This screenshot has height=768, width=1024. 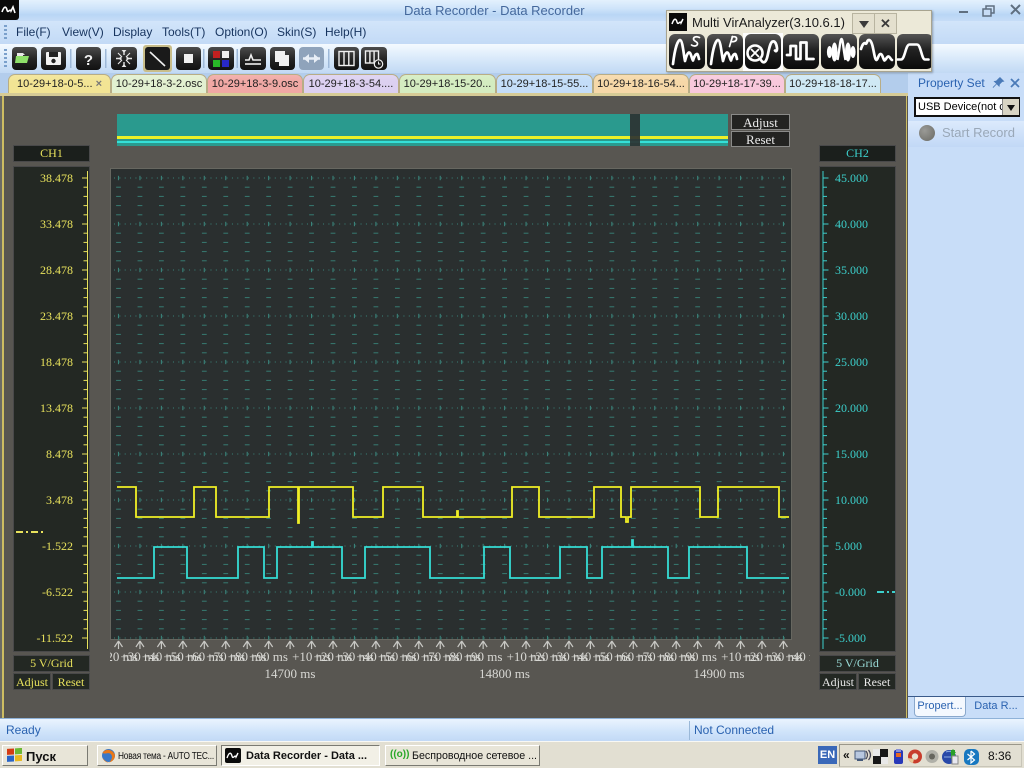 I want to click on svg-text: 25.000, so click(x=851, y=362).